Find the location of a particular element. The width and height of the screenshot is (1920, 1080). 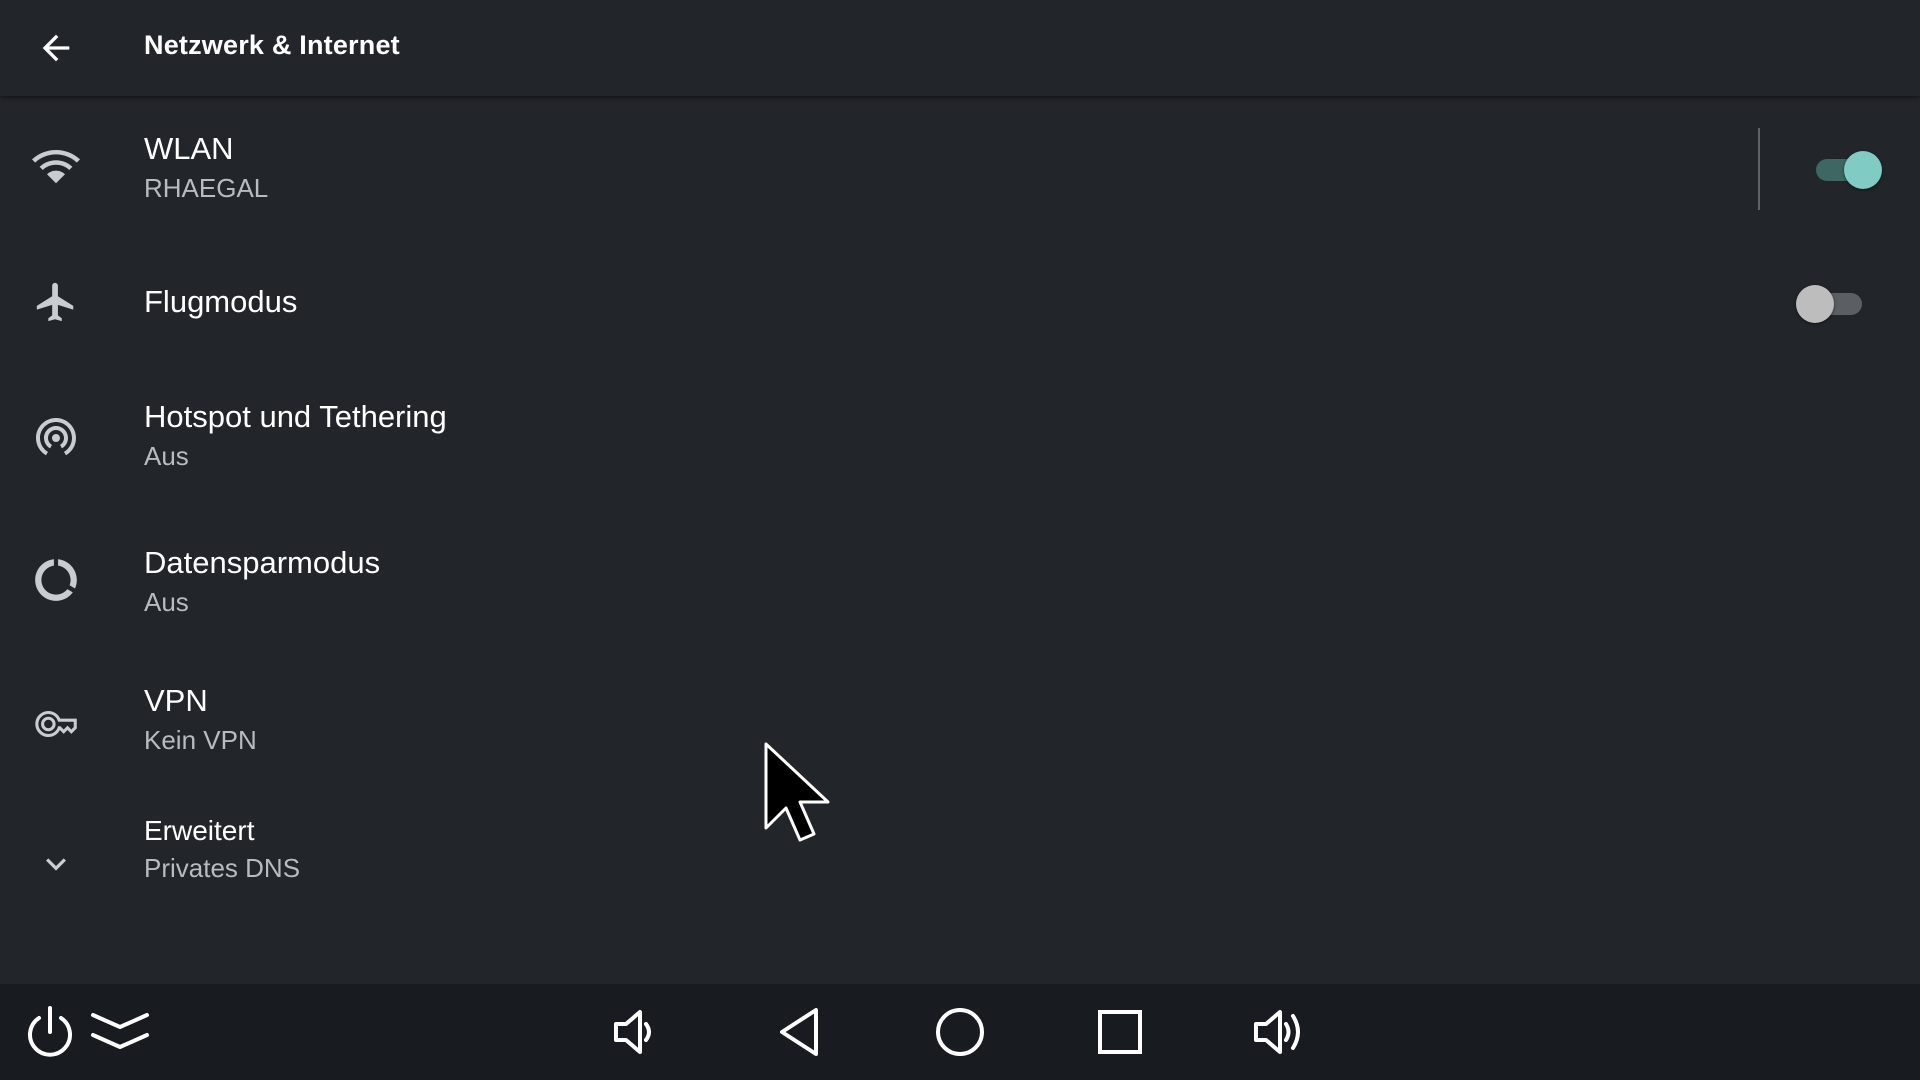

wlan-row: WLAN RHAEGAL is located at coordinates (960, 169).